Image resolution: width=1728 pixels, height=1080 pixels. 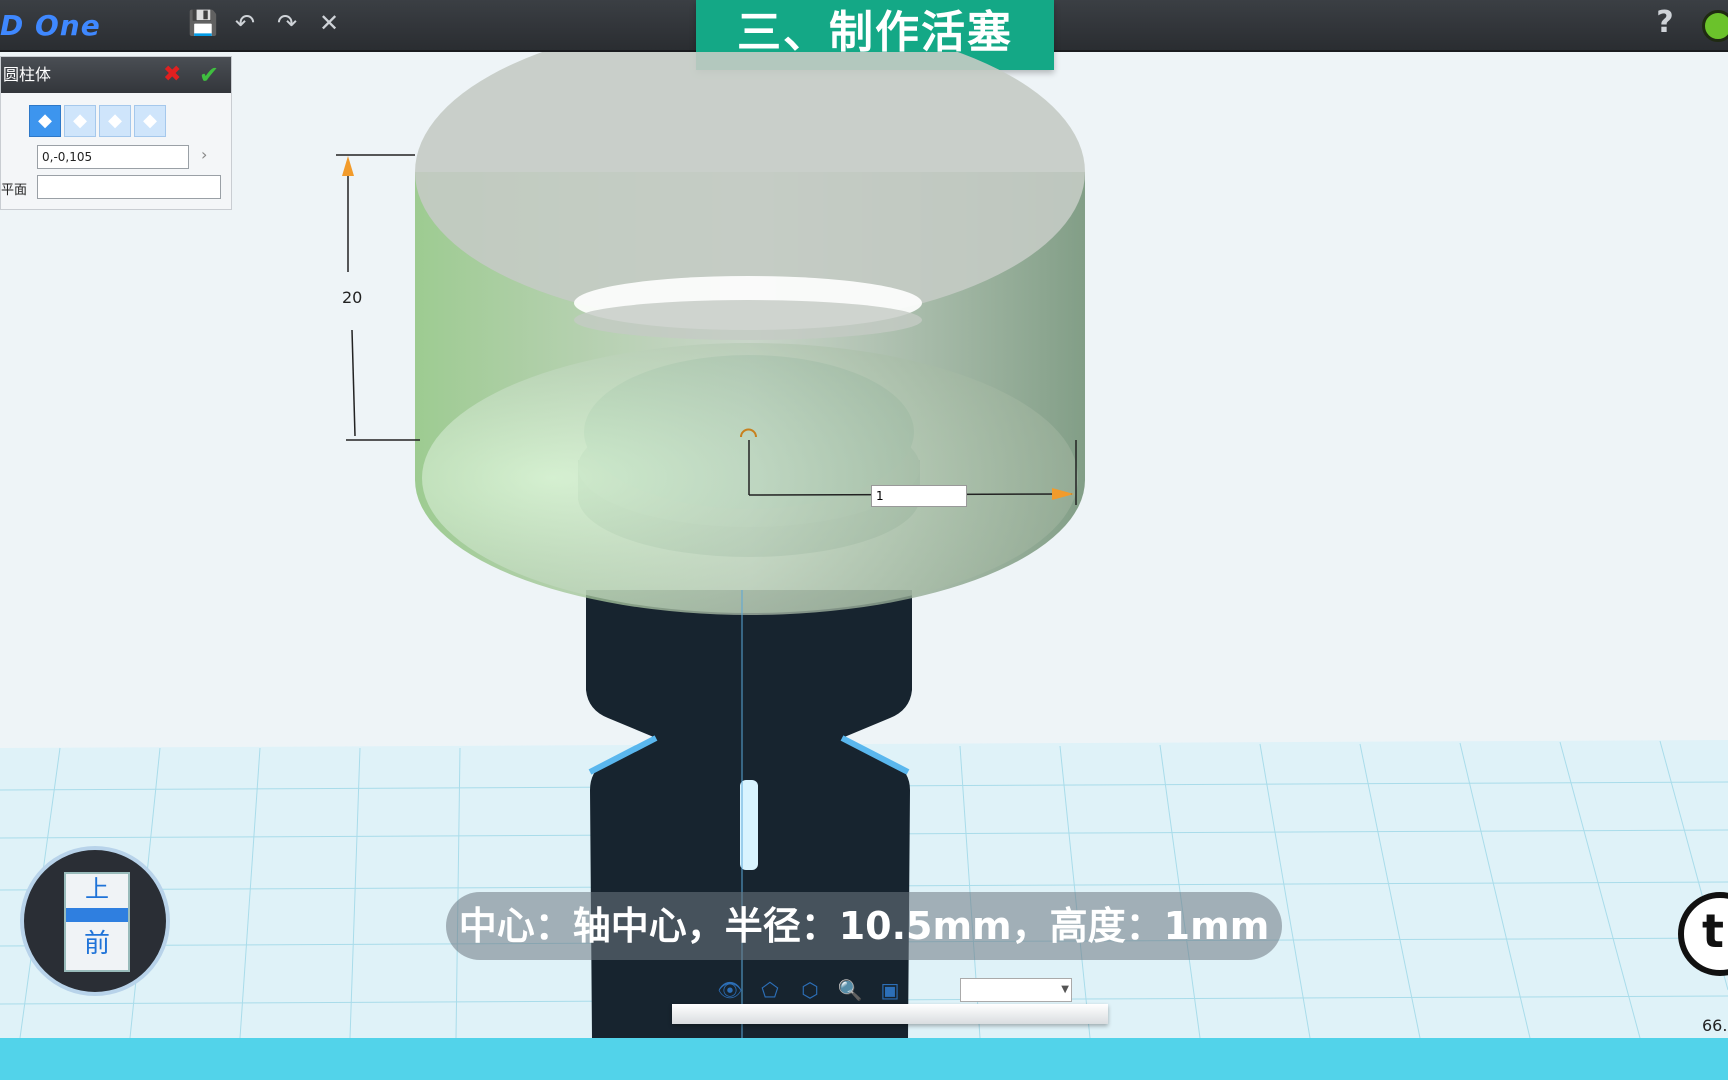 I want to click on view-dropdown: ▼, so click(x=1016, y=990).